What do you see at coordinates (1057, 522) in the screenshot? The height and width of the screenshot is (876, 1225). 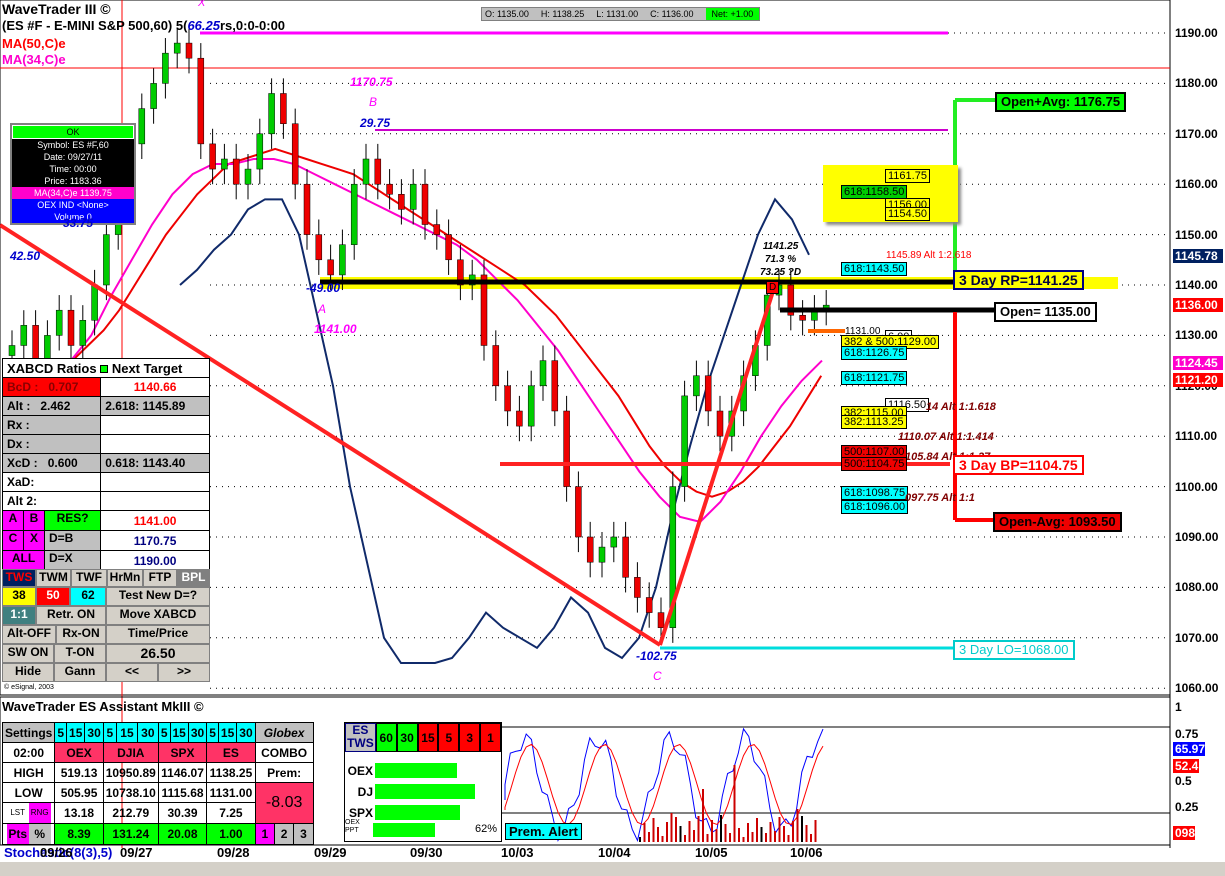 I see `open-minus-avg-label: Open-Avg: 1093.50` at bounding box center [1057, 522].